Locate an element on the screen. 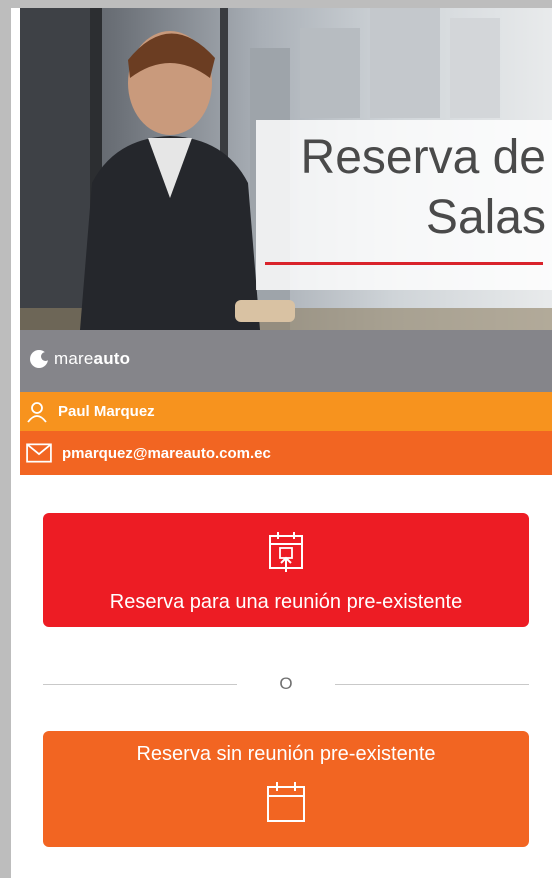 Image resolution: width=552 pixels, height=878 pixels. mareauto-logo-icon is located at coordinates (40, 359).